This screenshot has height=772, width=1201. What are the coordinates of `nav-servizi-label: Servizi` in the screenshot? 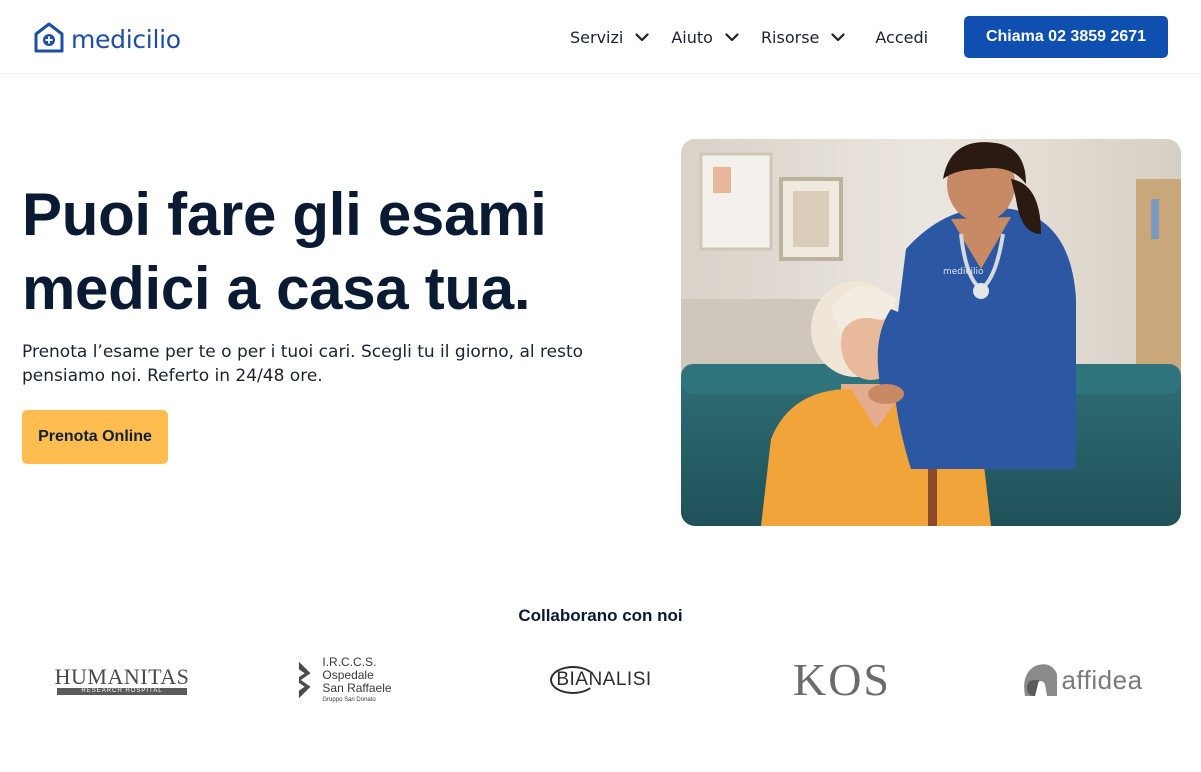 It's located at (597, 37).